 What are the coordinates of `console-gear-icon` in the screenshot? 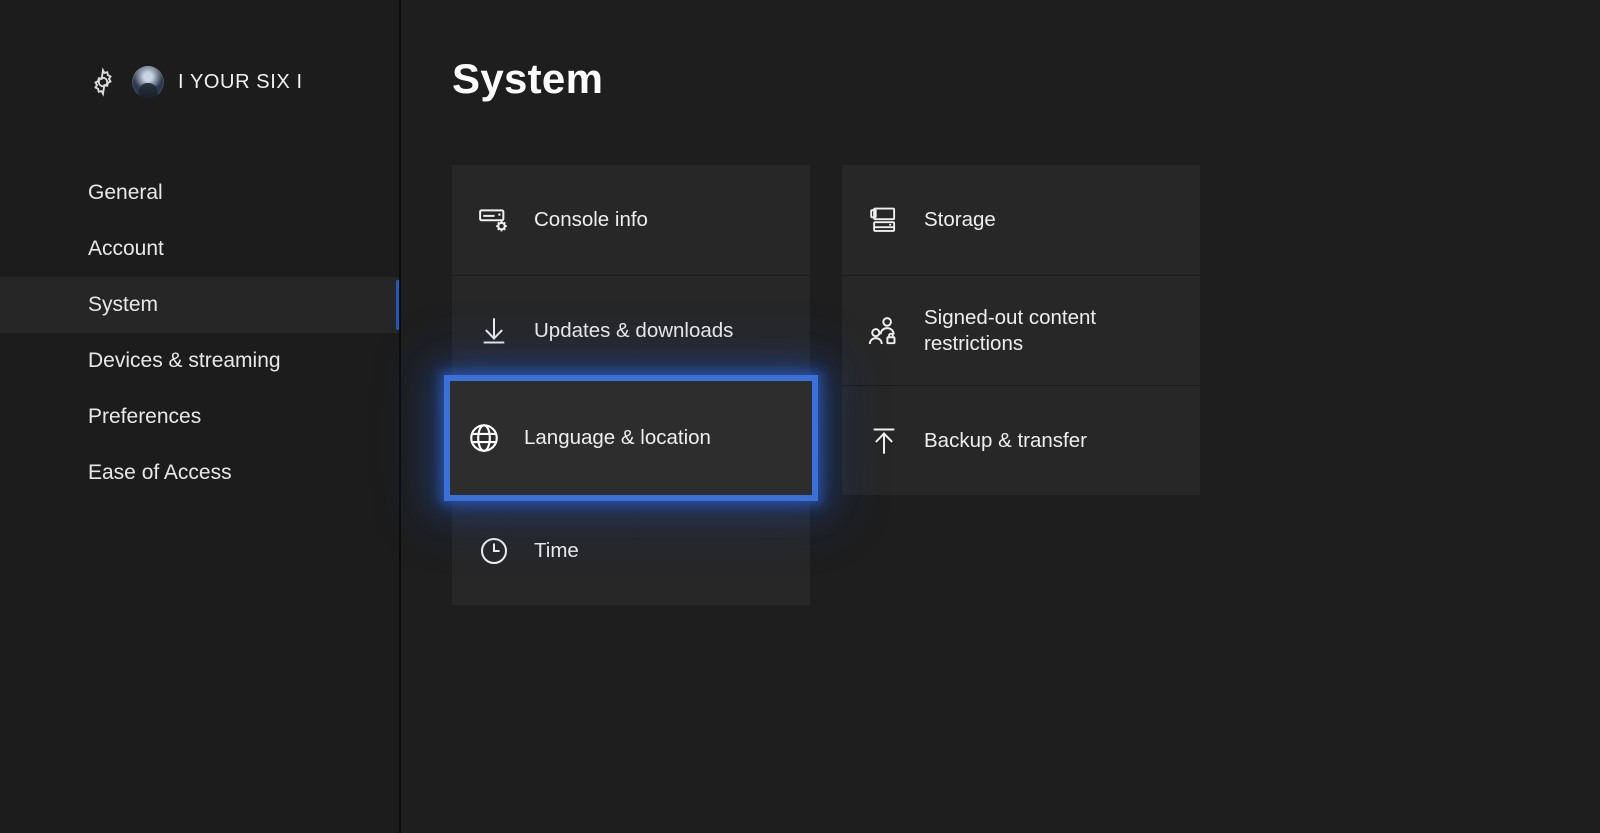 It's located at (494, 220).